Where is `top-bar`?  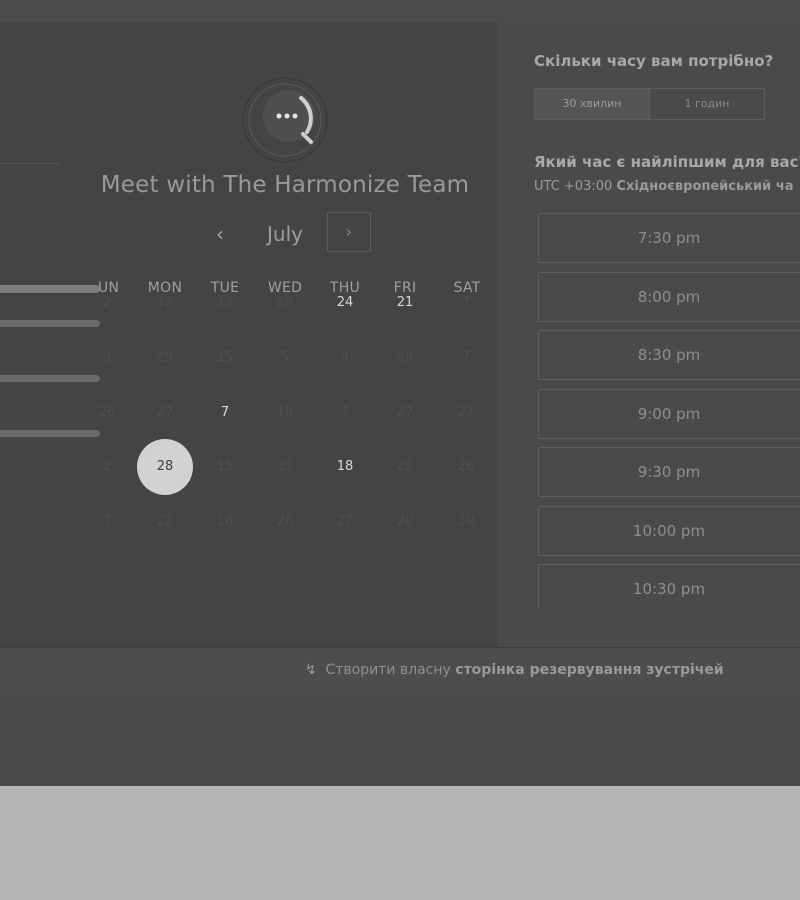 top-bar is located at coordinates (400, 11).